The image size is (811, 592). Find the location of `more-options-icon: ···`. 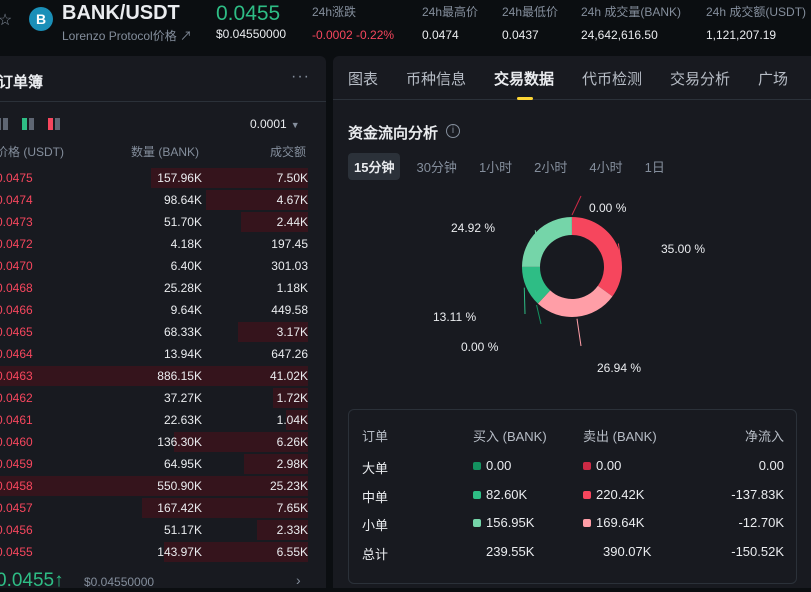

more-options-icon: ··· is located at coordinates (300, 77).